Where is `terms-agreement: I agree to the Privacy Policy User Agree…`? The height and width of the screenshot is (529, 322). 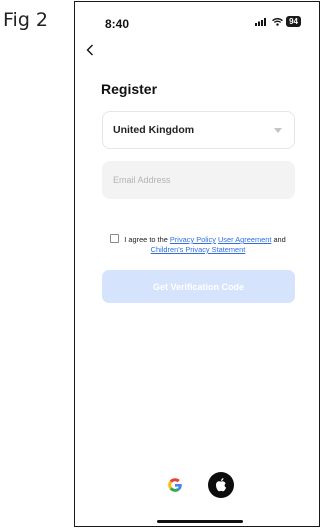 terms-agreement: I agree to the Privacy Policy User Agree… is located at coordinates (198, 244).